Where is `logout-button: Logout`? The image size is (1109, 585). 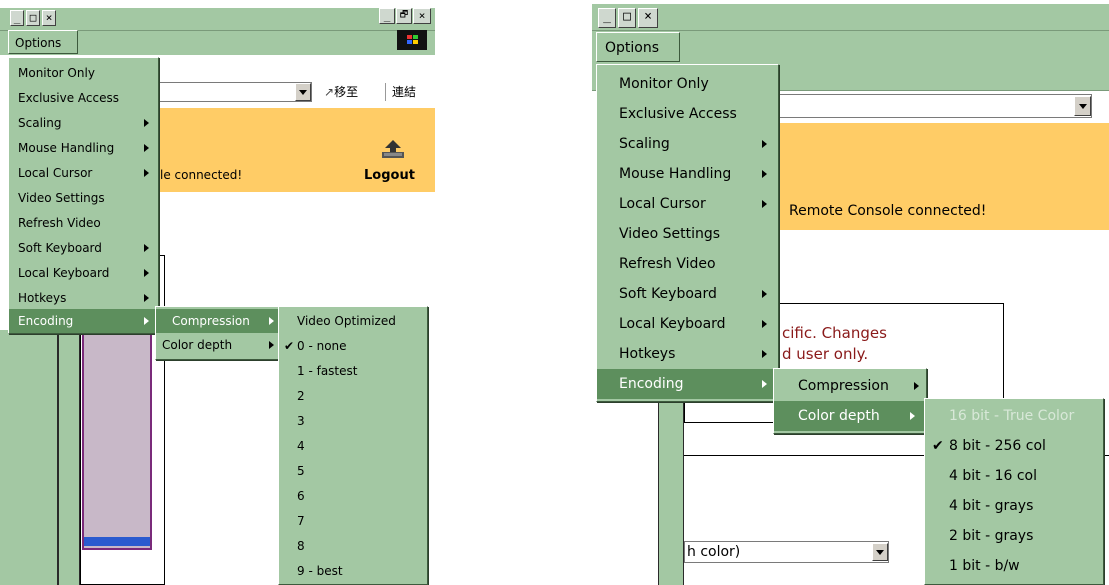
logout-button: Logout is located at coordinates (389, 175).